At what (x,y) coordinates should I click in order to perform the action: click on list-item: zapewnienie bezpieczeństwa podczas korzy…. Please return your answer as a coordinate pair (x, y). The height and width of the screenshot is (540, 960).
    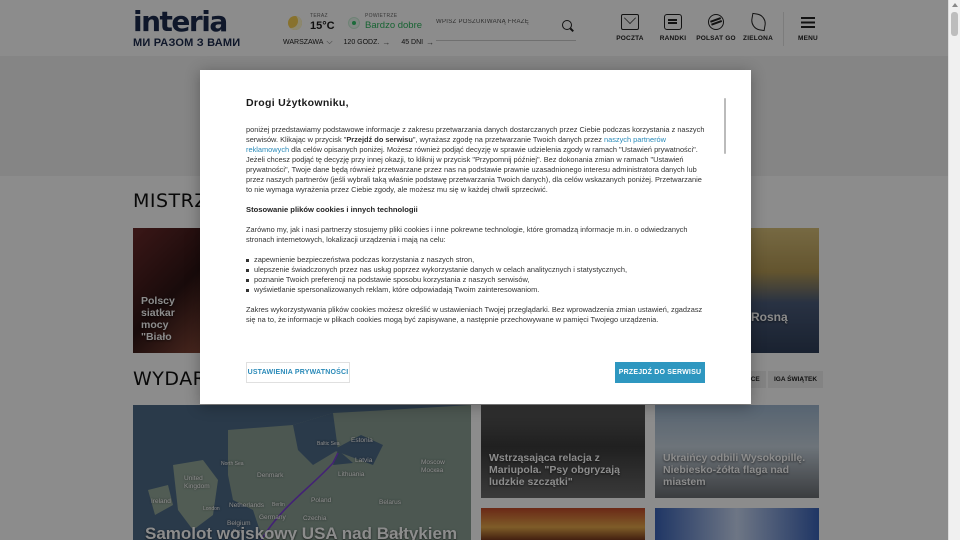
    Looking at the image, I should click on (477, 260).